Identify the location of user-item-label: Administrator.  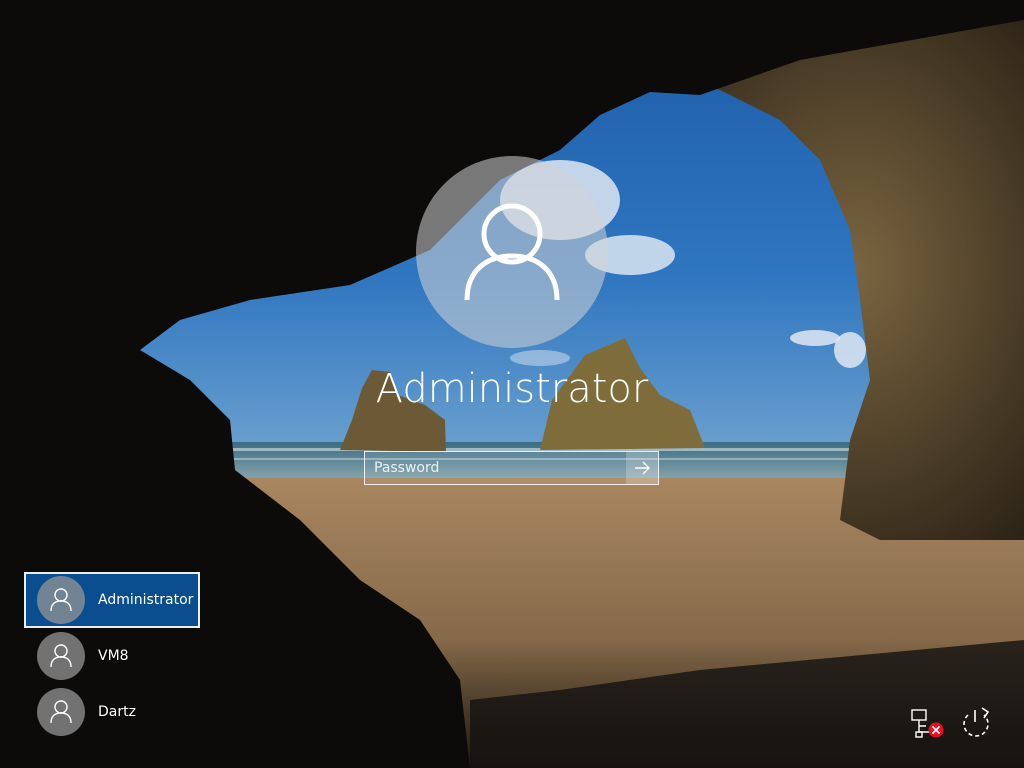
(146, 600).